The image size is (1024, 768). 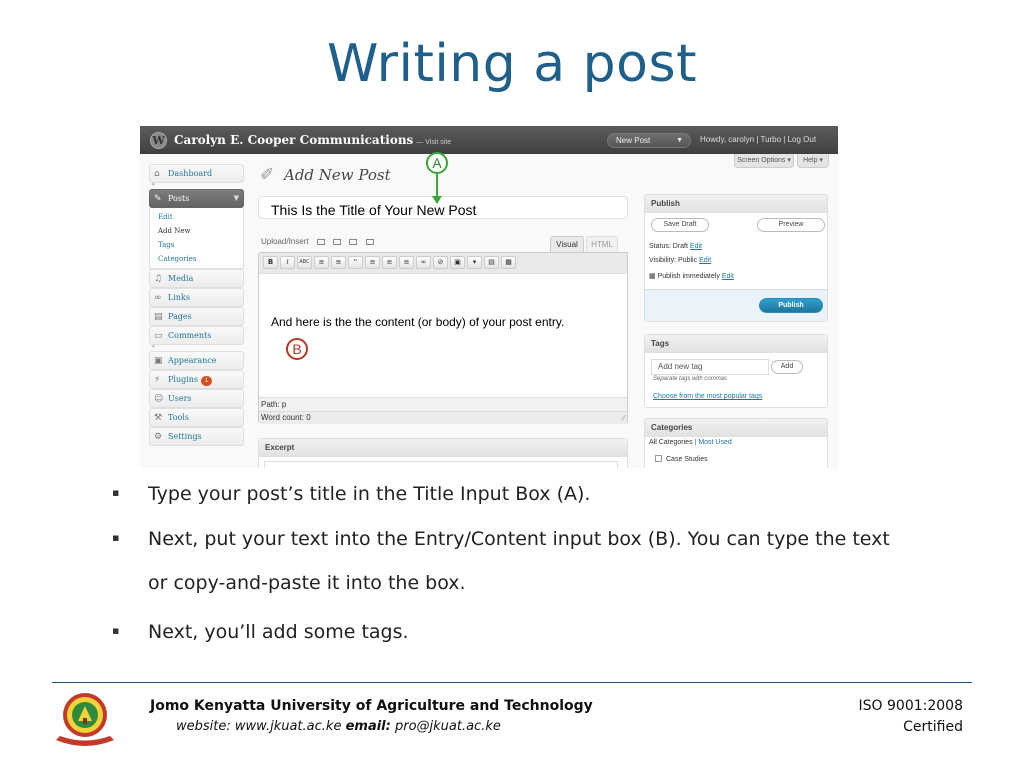 I want to click on sidebar-item-users: ☺ Users, so click(x=196, y=398).